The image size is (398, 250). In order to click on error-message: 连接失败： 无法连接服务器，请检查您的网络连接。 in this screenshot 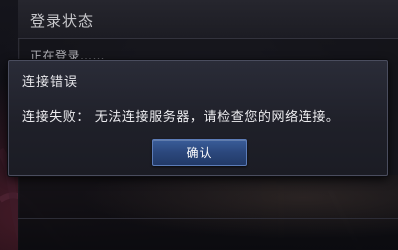, I will do `click(181, 117)`.